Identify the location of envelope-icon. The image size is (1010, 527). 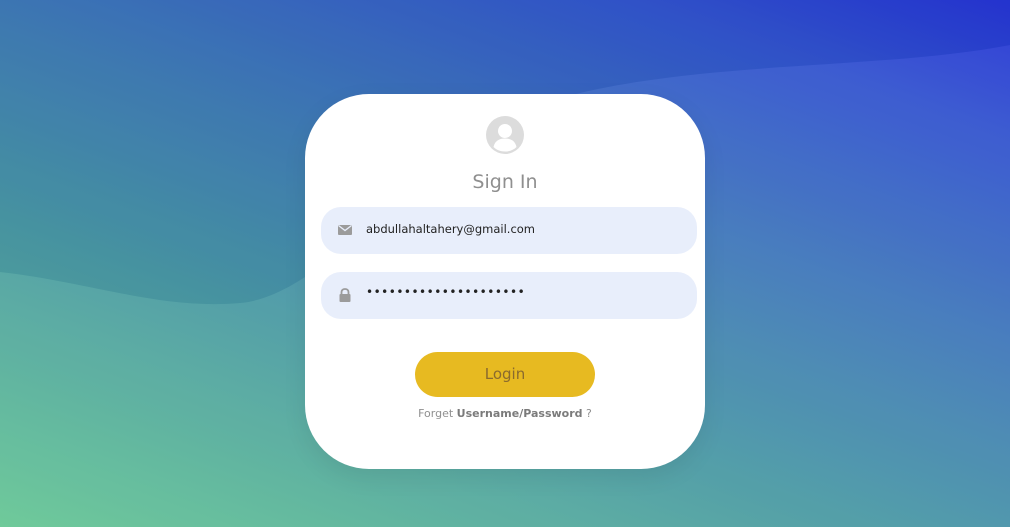
(345, 229).